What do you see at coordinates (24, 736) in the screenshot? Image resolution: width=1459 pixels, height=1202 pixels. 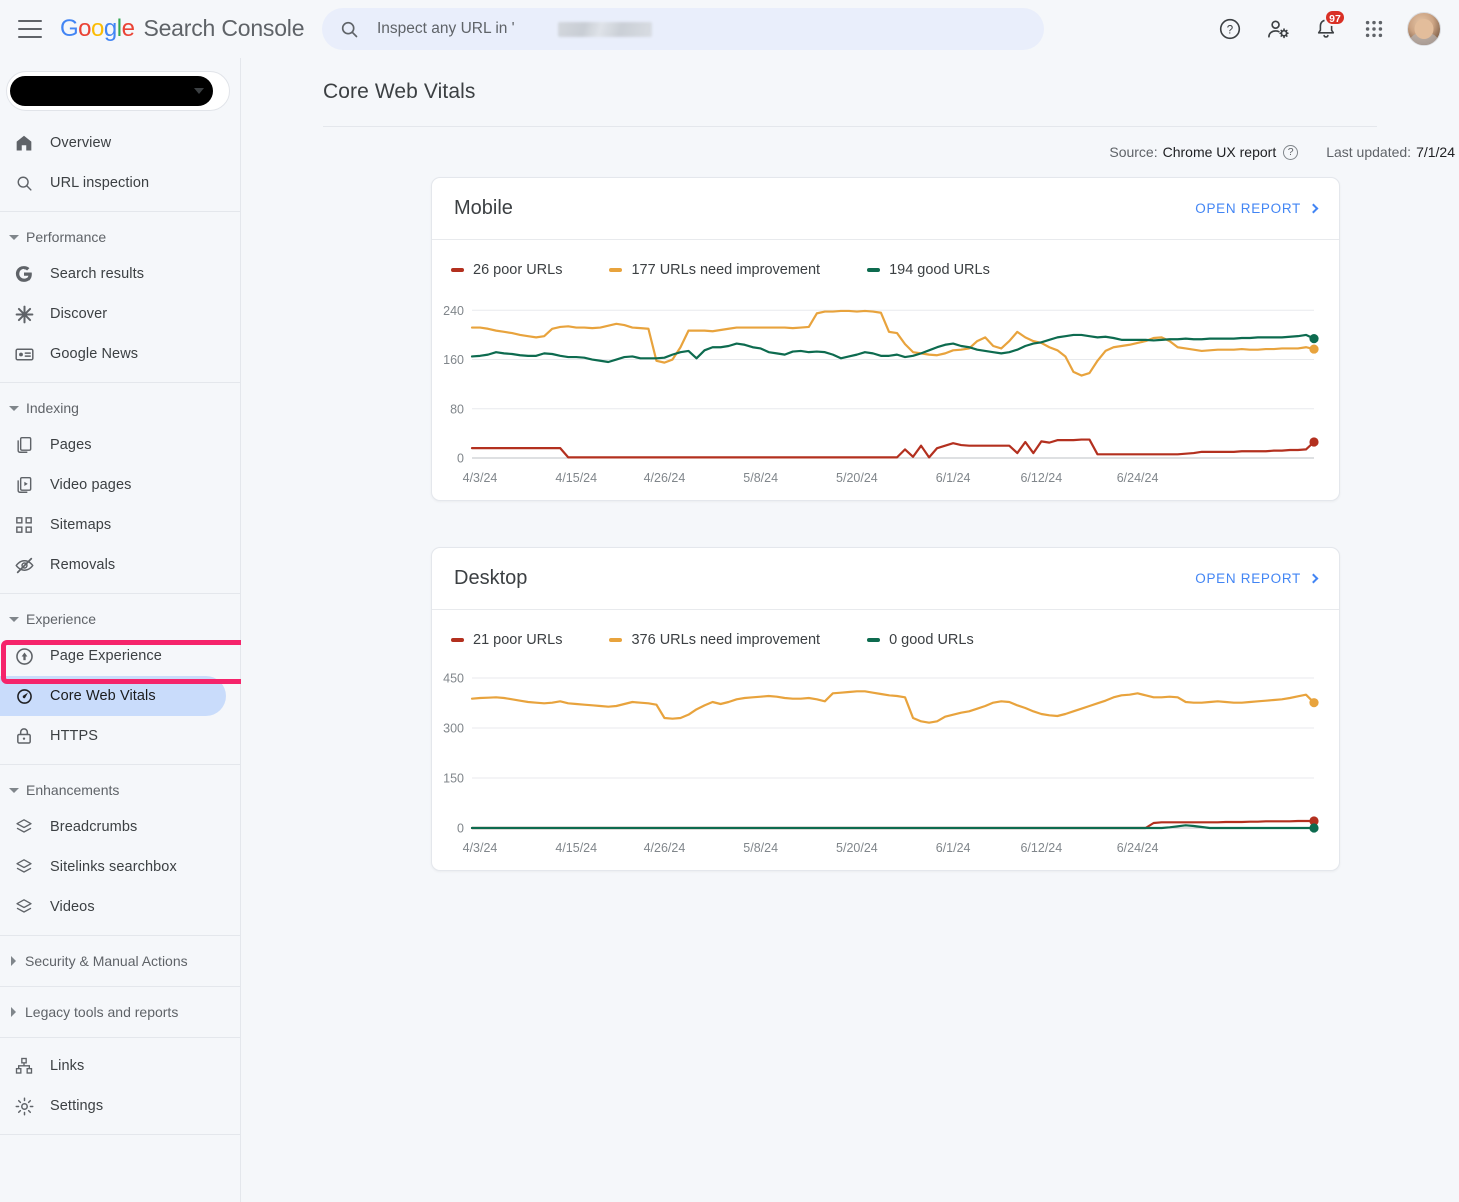 I see `lock-icon` at bounding box center [24, 736].